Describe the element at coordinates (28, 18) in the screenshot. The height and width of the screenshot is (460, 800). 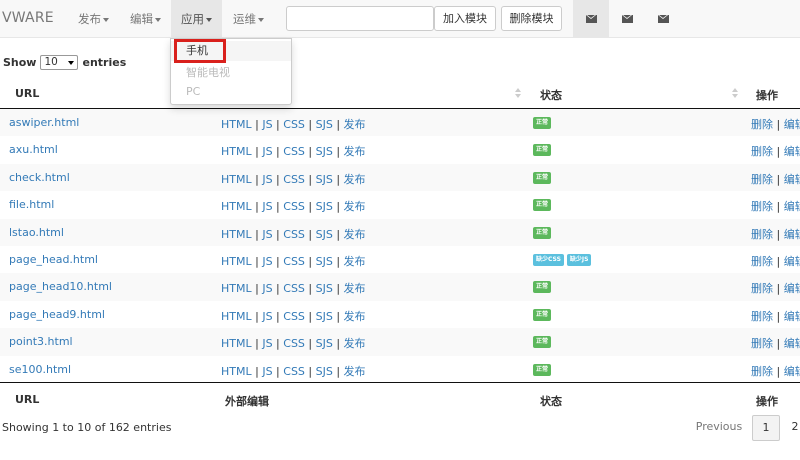
I see `brand-logo: VWARE` at that location.